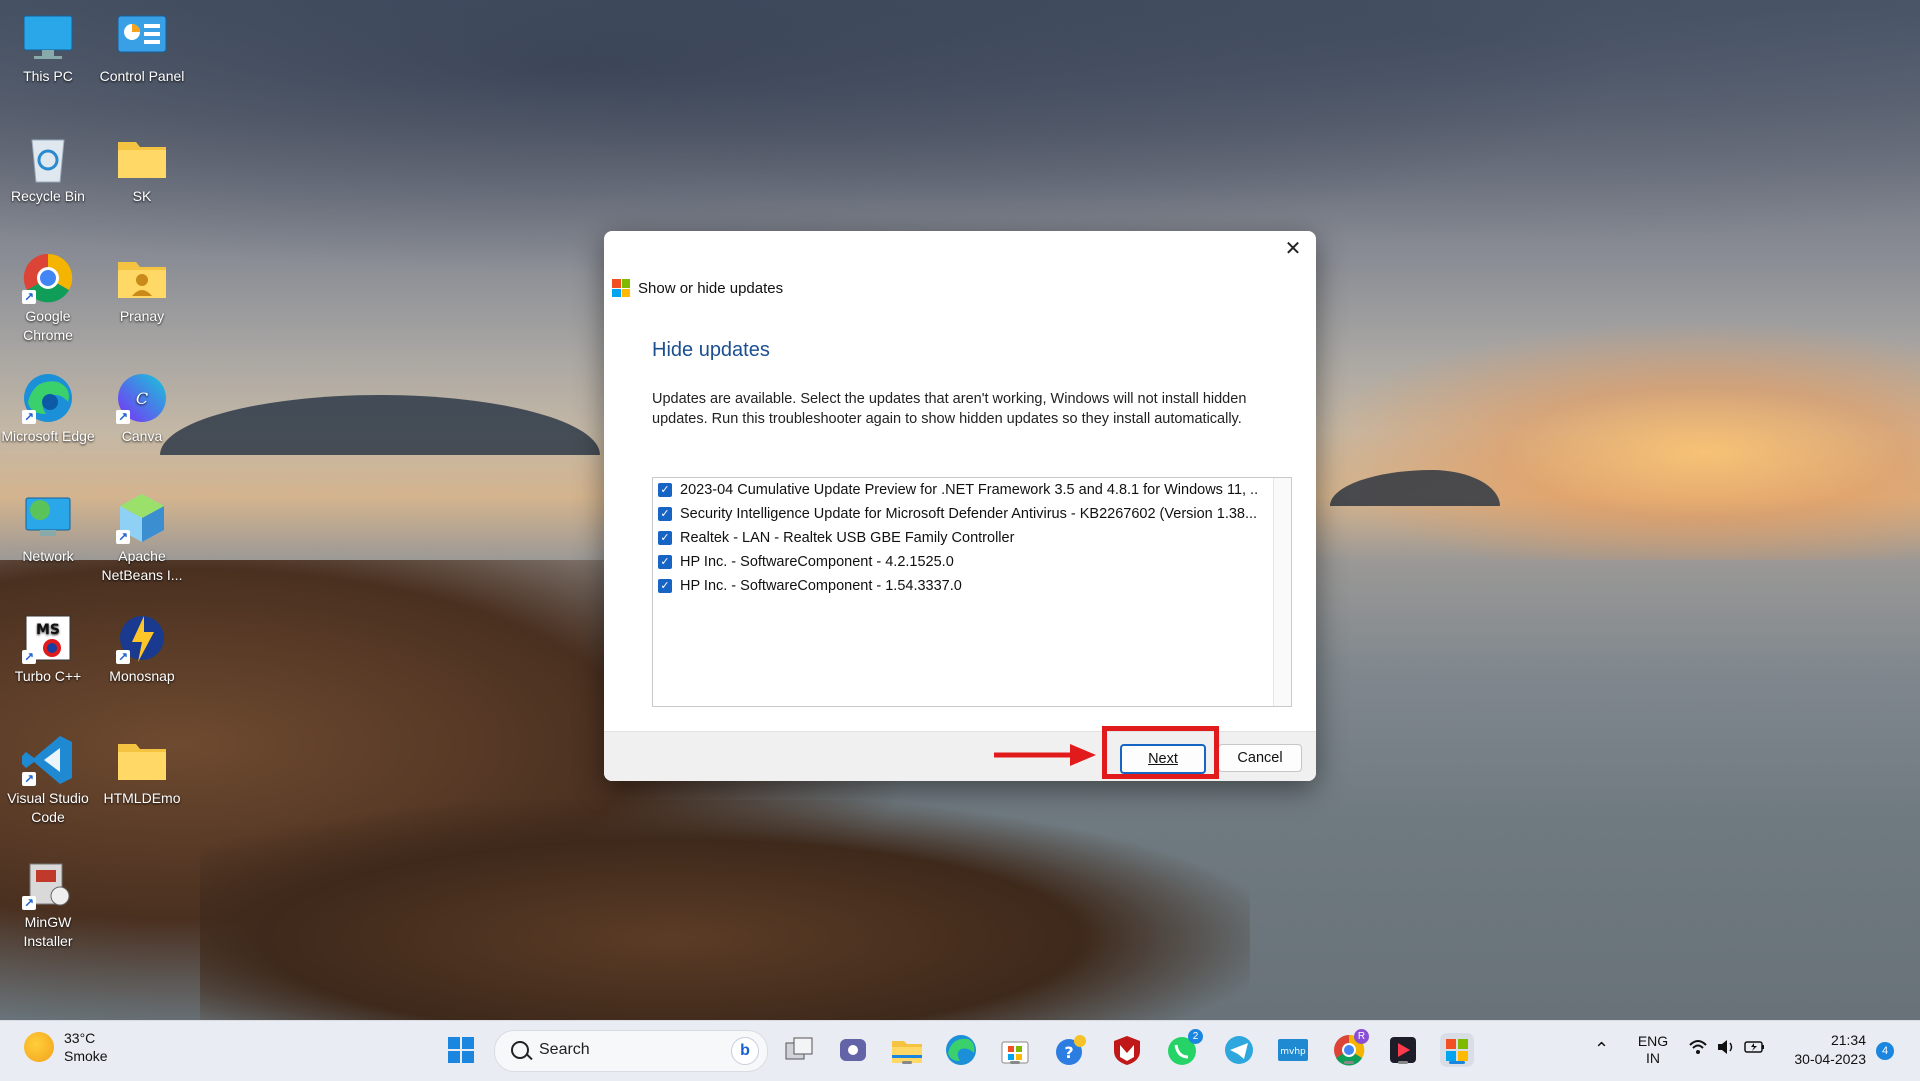  Describe the element at coordinates (48, 931) in the screenshot. I see `desktop-icon-label: MinGW Installer` at that location.